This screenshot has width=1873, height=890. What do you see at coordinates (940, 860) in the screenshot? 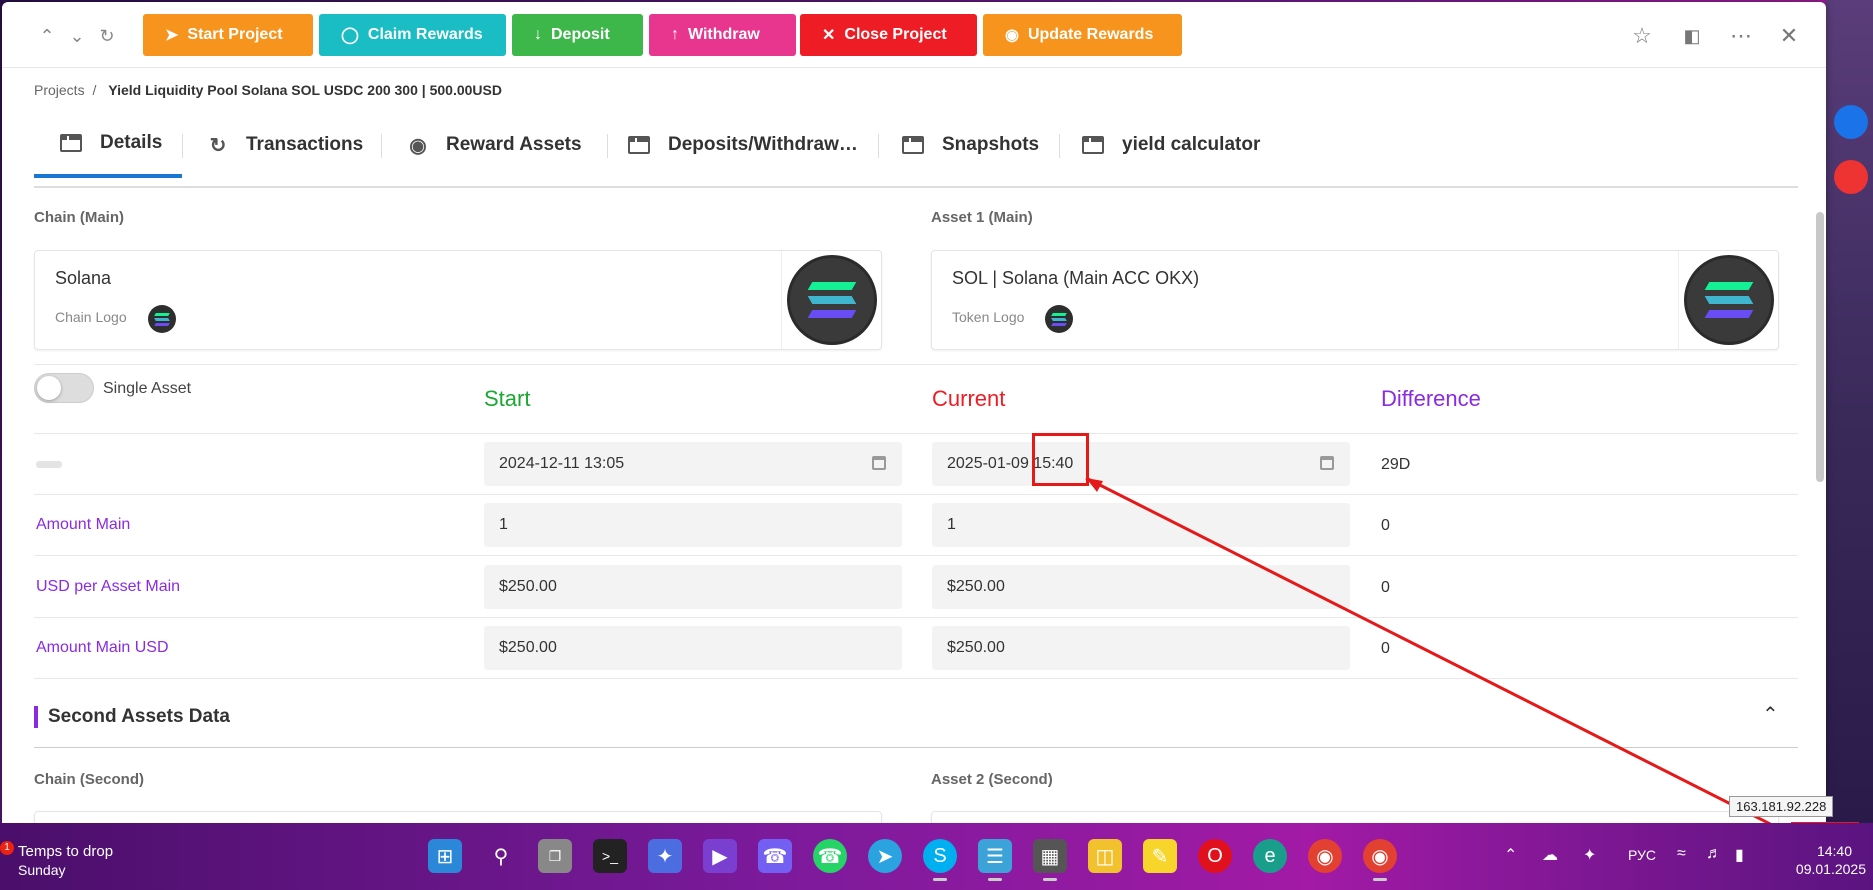
I see `skype-icon: S` at bounding box center [940, 860].